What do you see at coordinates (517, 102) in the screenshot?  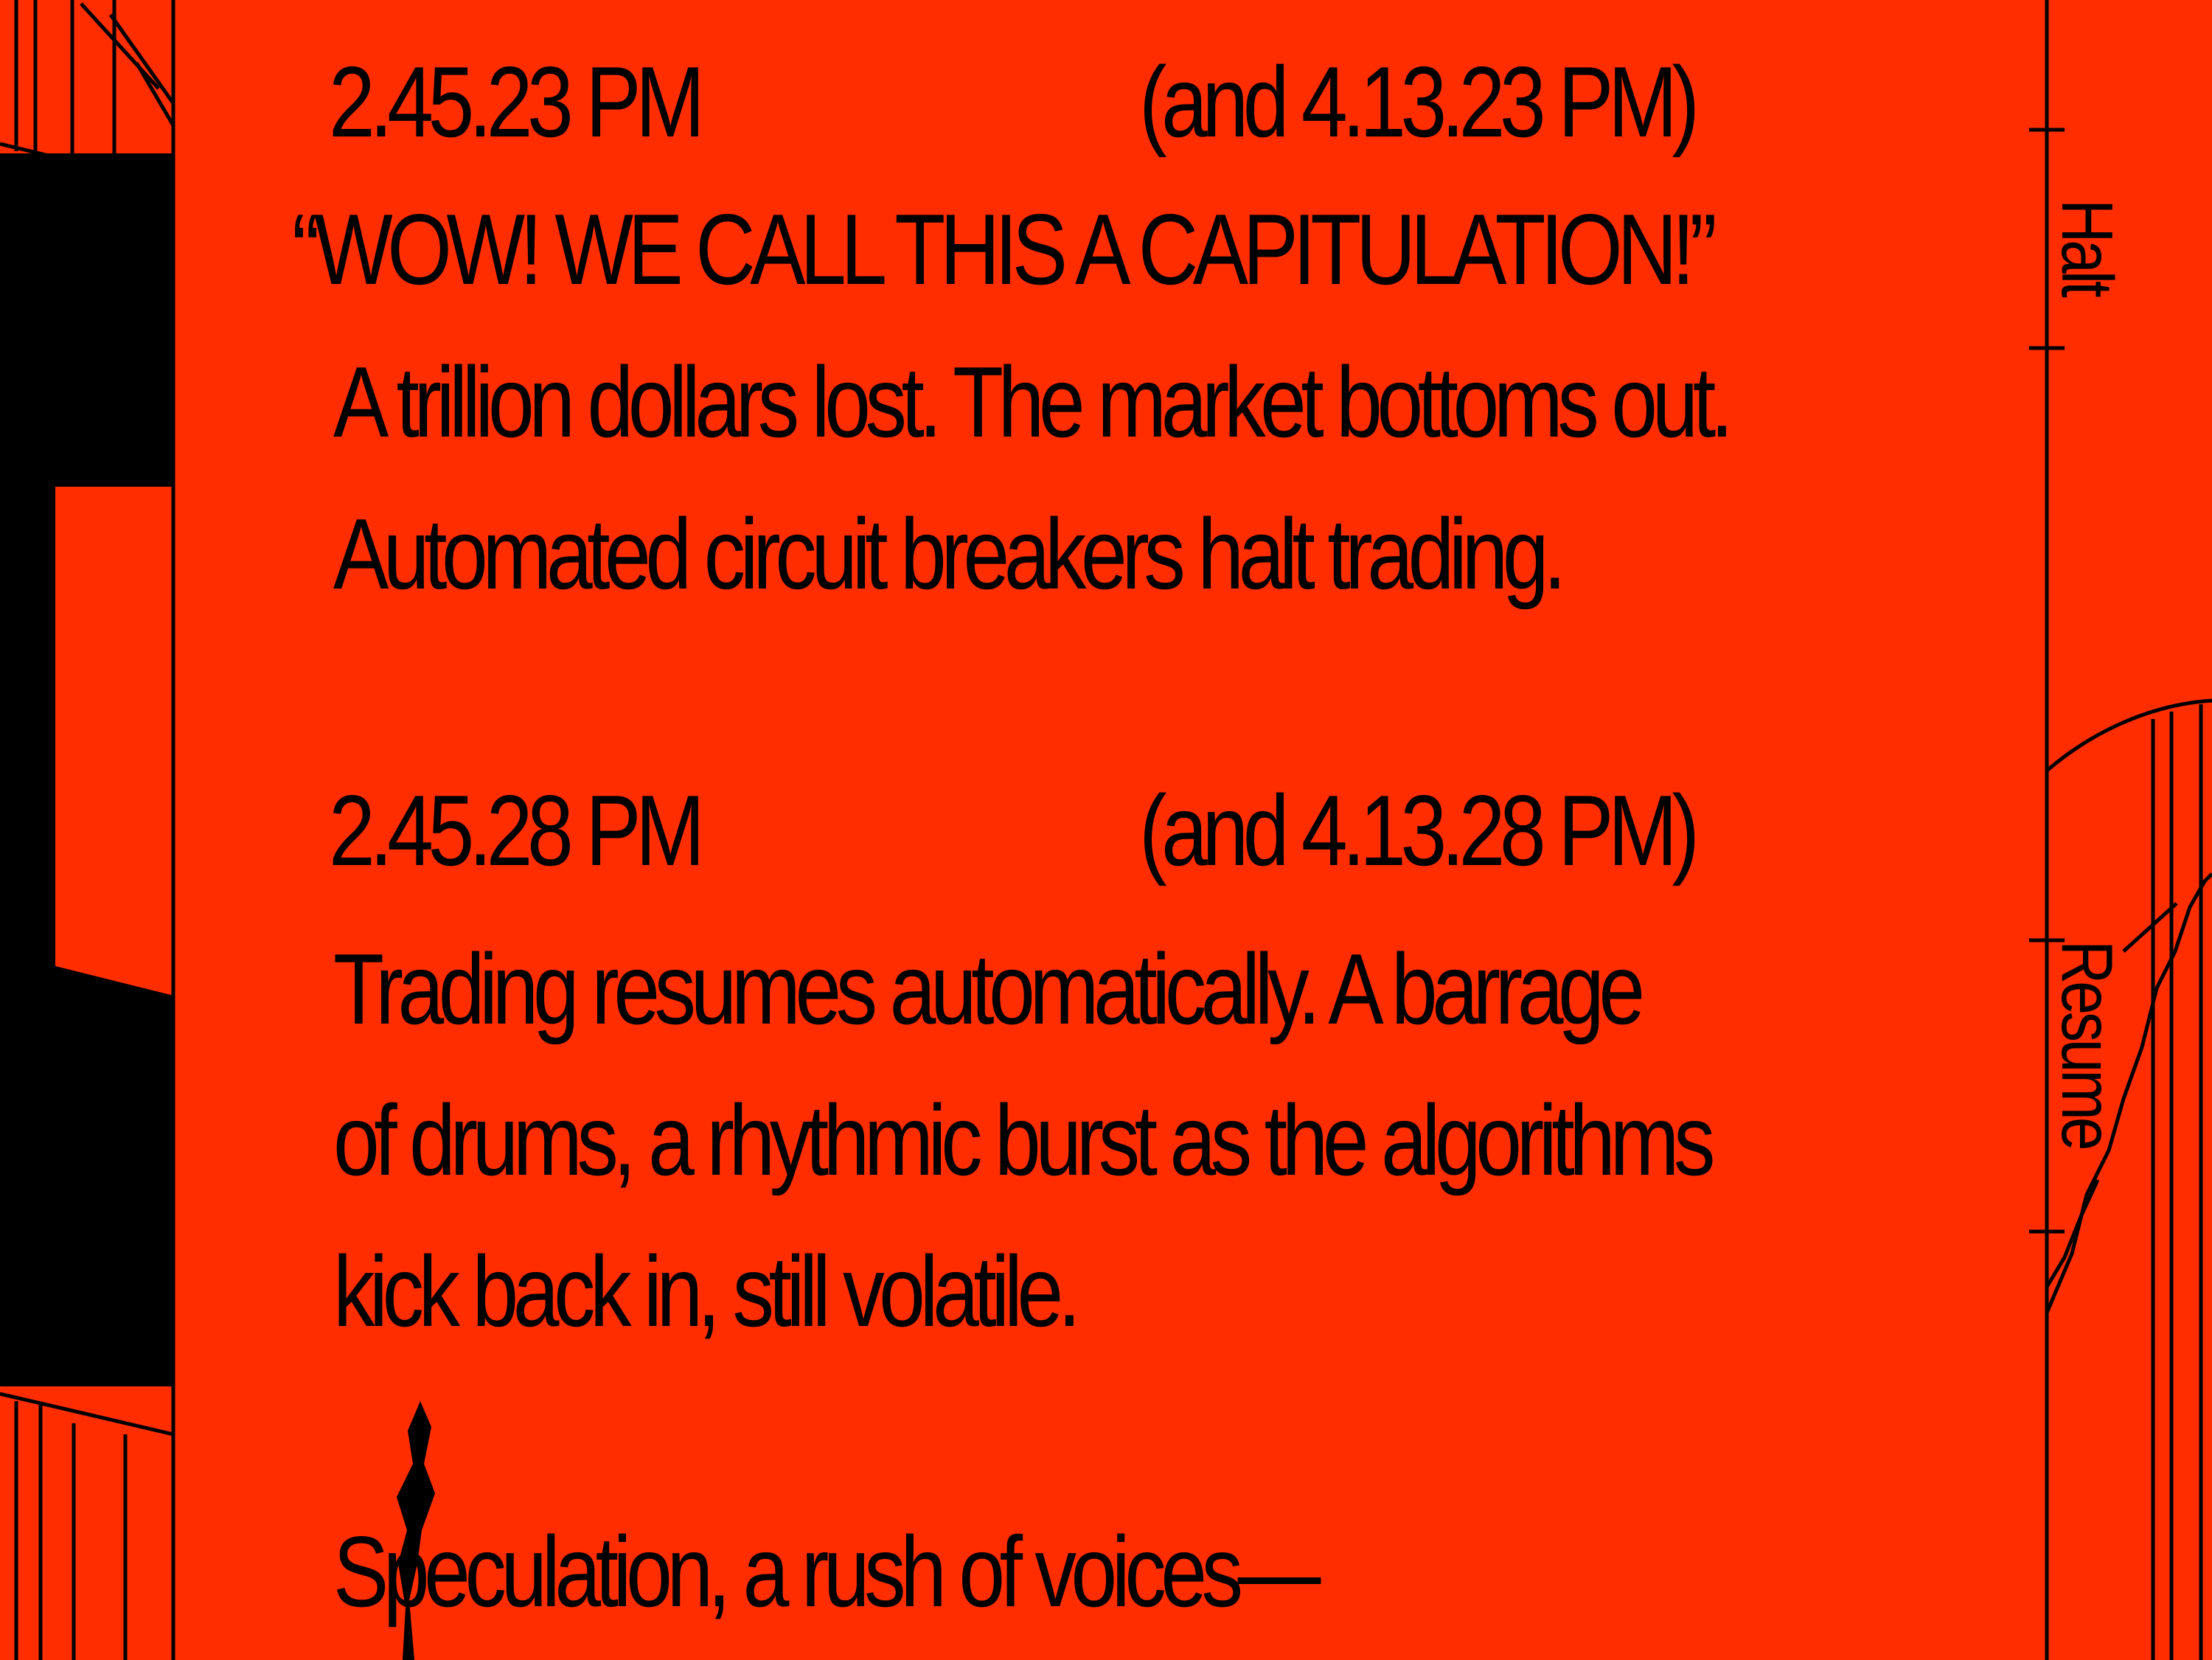 I see `timestamp: 2.45.23 PM` at bounding box center [517, 102].